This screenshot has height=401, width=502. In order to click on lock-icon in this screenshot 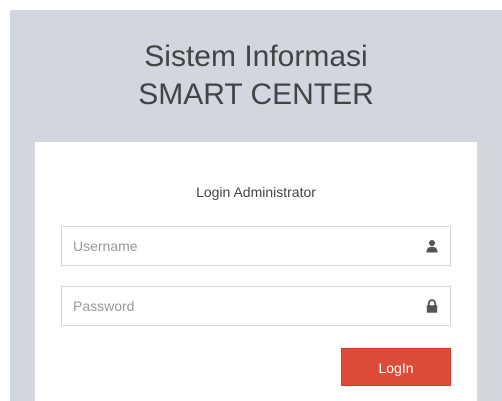, I will do `click(432, 306)`.